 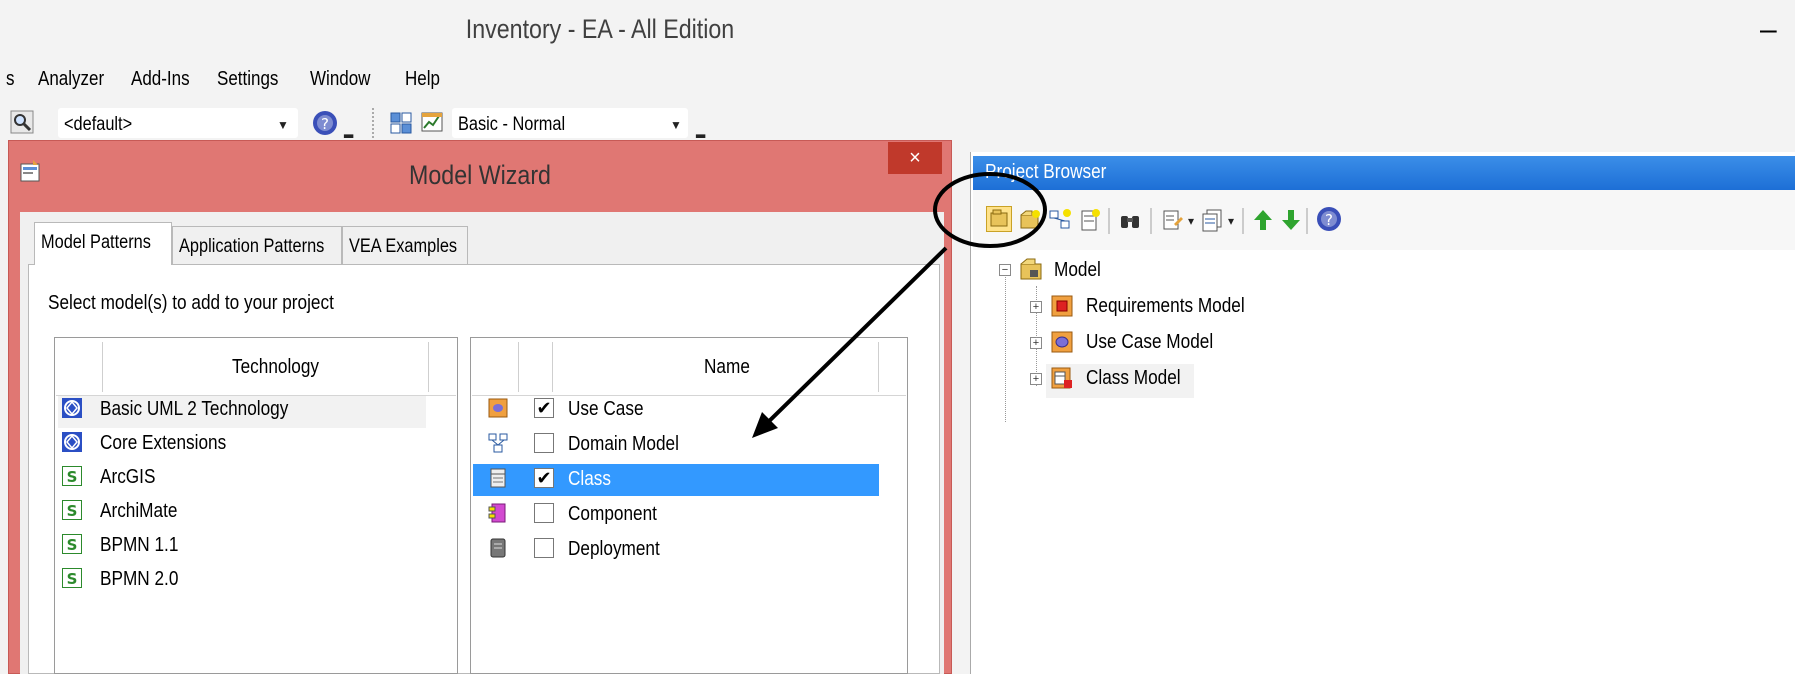 What do you see at coordinates (1005, 347) in the screenshot?
I see `tree-guide-line` at bounding box center [1005, 347].